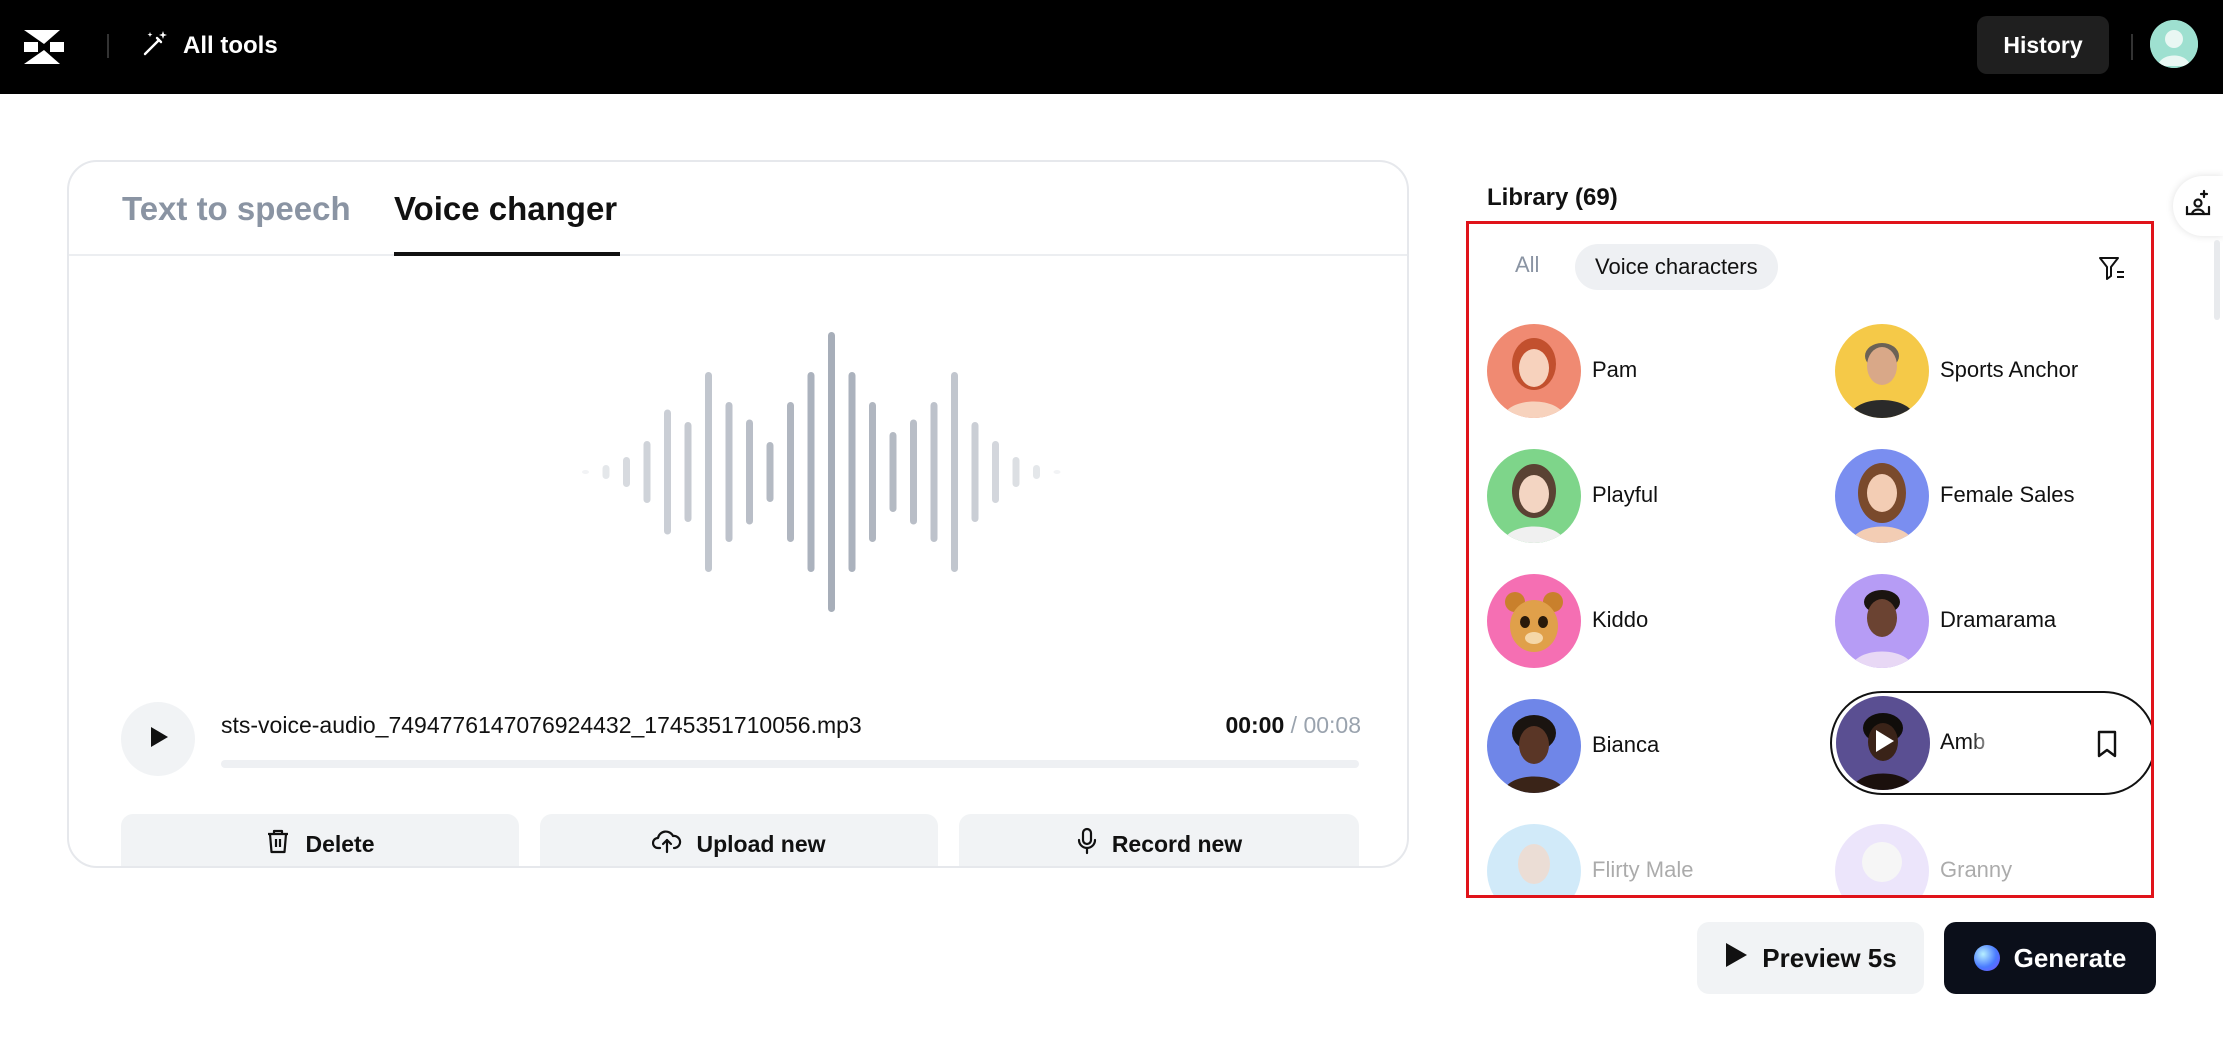  I want to click on voice-item-dramarama: Dramarama, so click(1993, 621).